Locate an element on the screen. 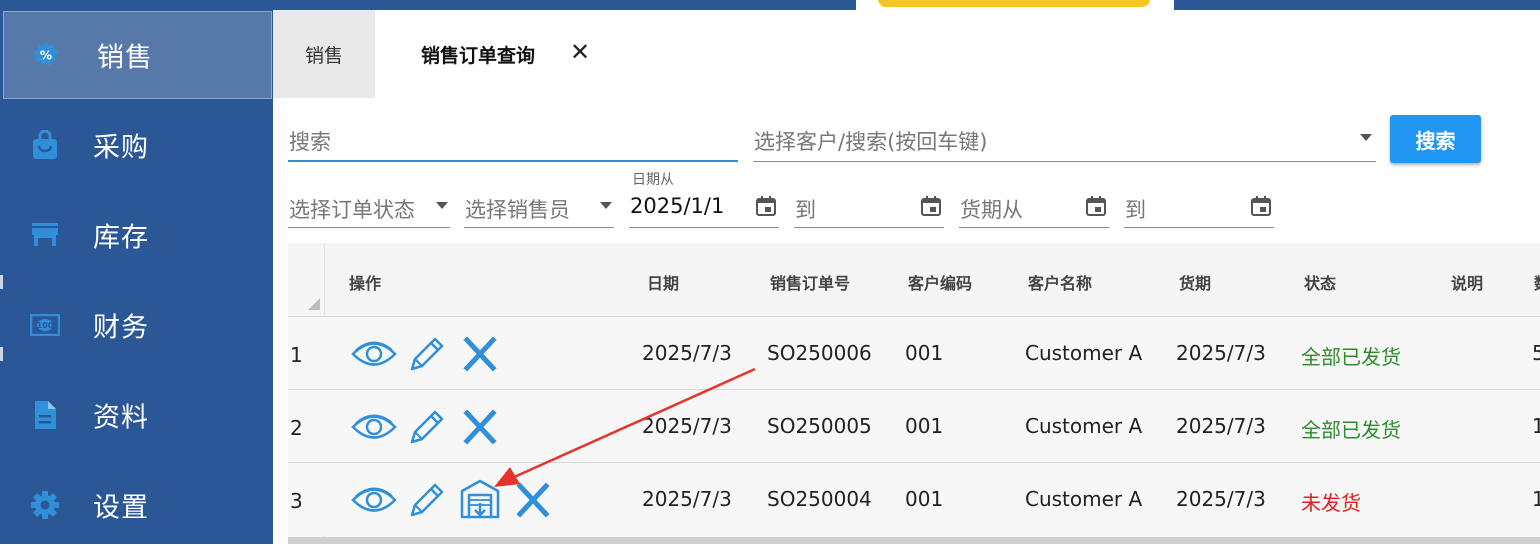 Image resolution: width=1540 pixels, height=550 pixels. svg-text: 100 is located at coordinates (45, 325).